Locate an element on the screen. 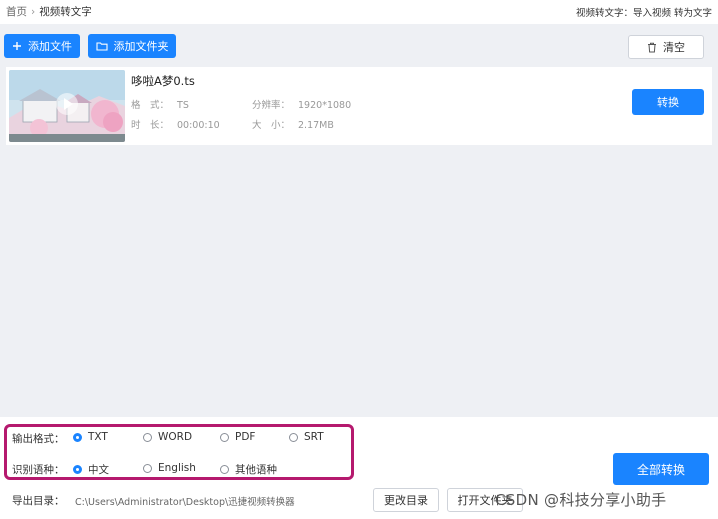 Image resolution: width=718 pixels, height=519 pixels. convert-all-label: 全部转换 is located at coordinates (660, 469).